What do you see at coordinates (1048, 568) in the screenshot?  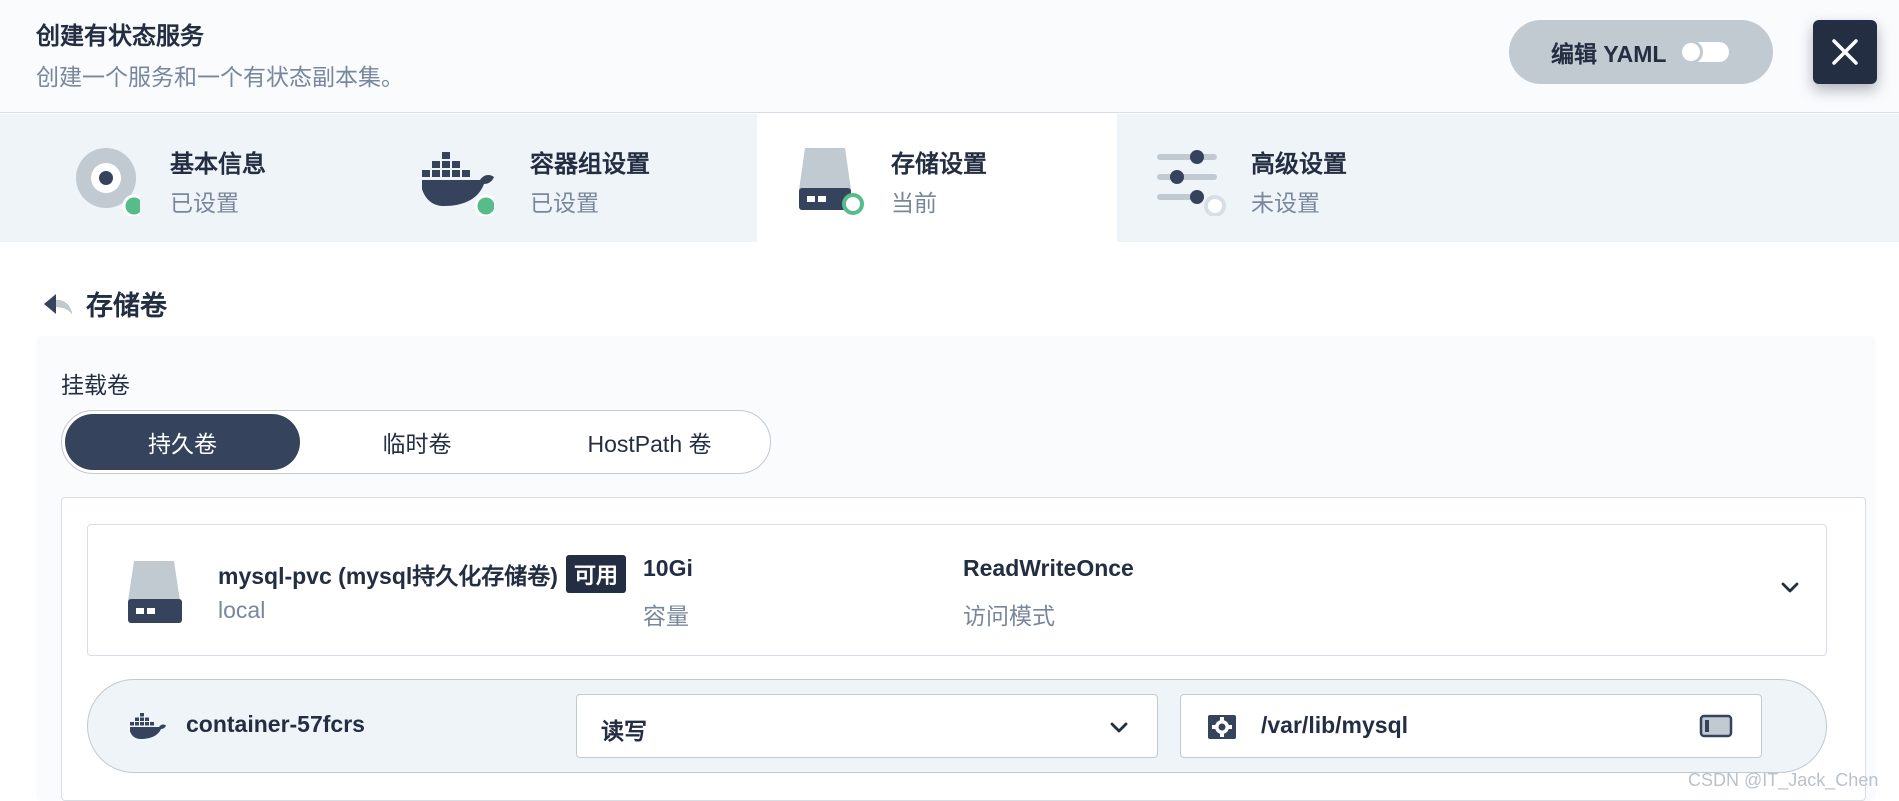 I see `access-mode-value: ReadWriteOnce` at bounding box center [1048, 568].